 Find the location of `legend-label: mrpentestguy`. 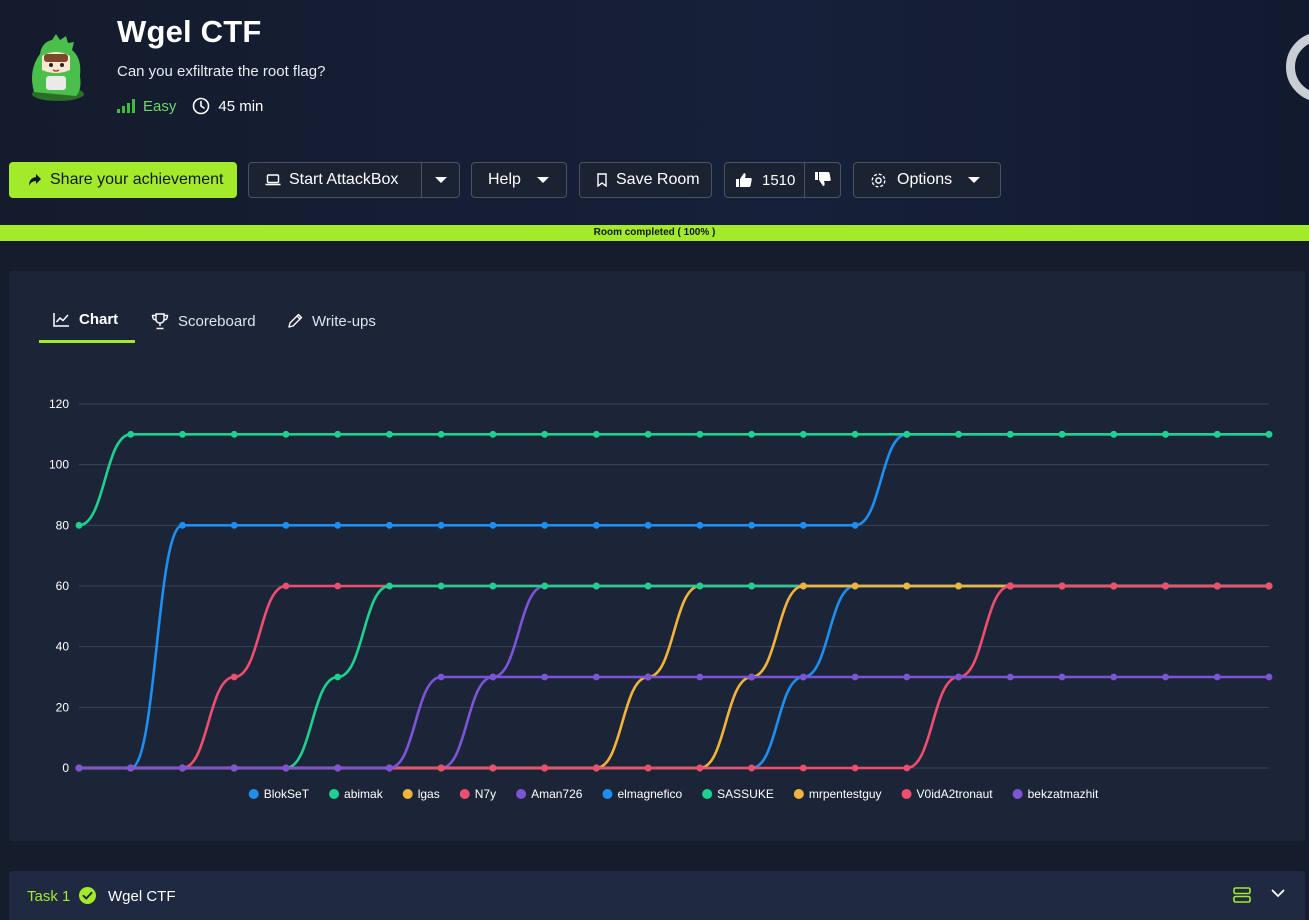

legend-label: mrpentestguy is located at coordinates (845, 794).